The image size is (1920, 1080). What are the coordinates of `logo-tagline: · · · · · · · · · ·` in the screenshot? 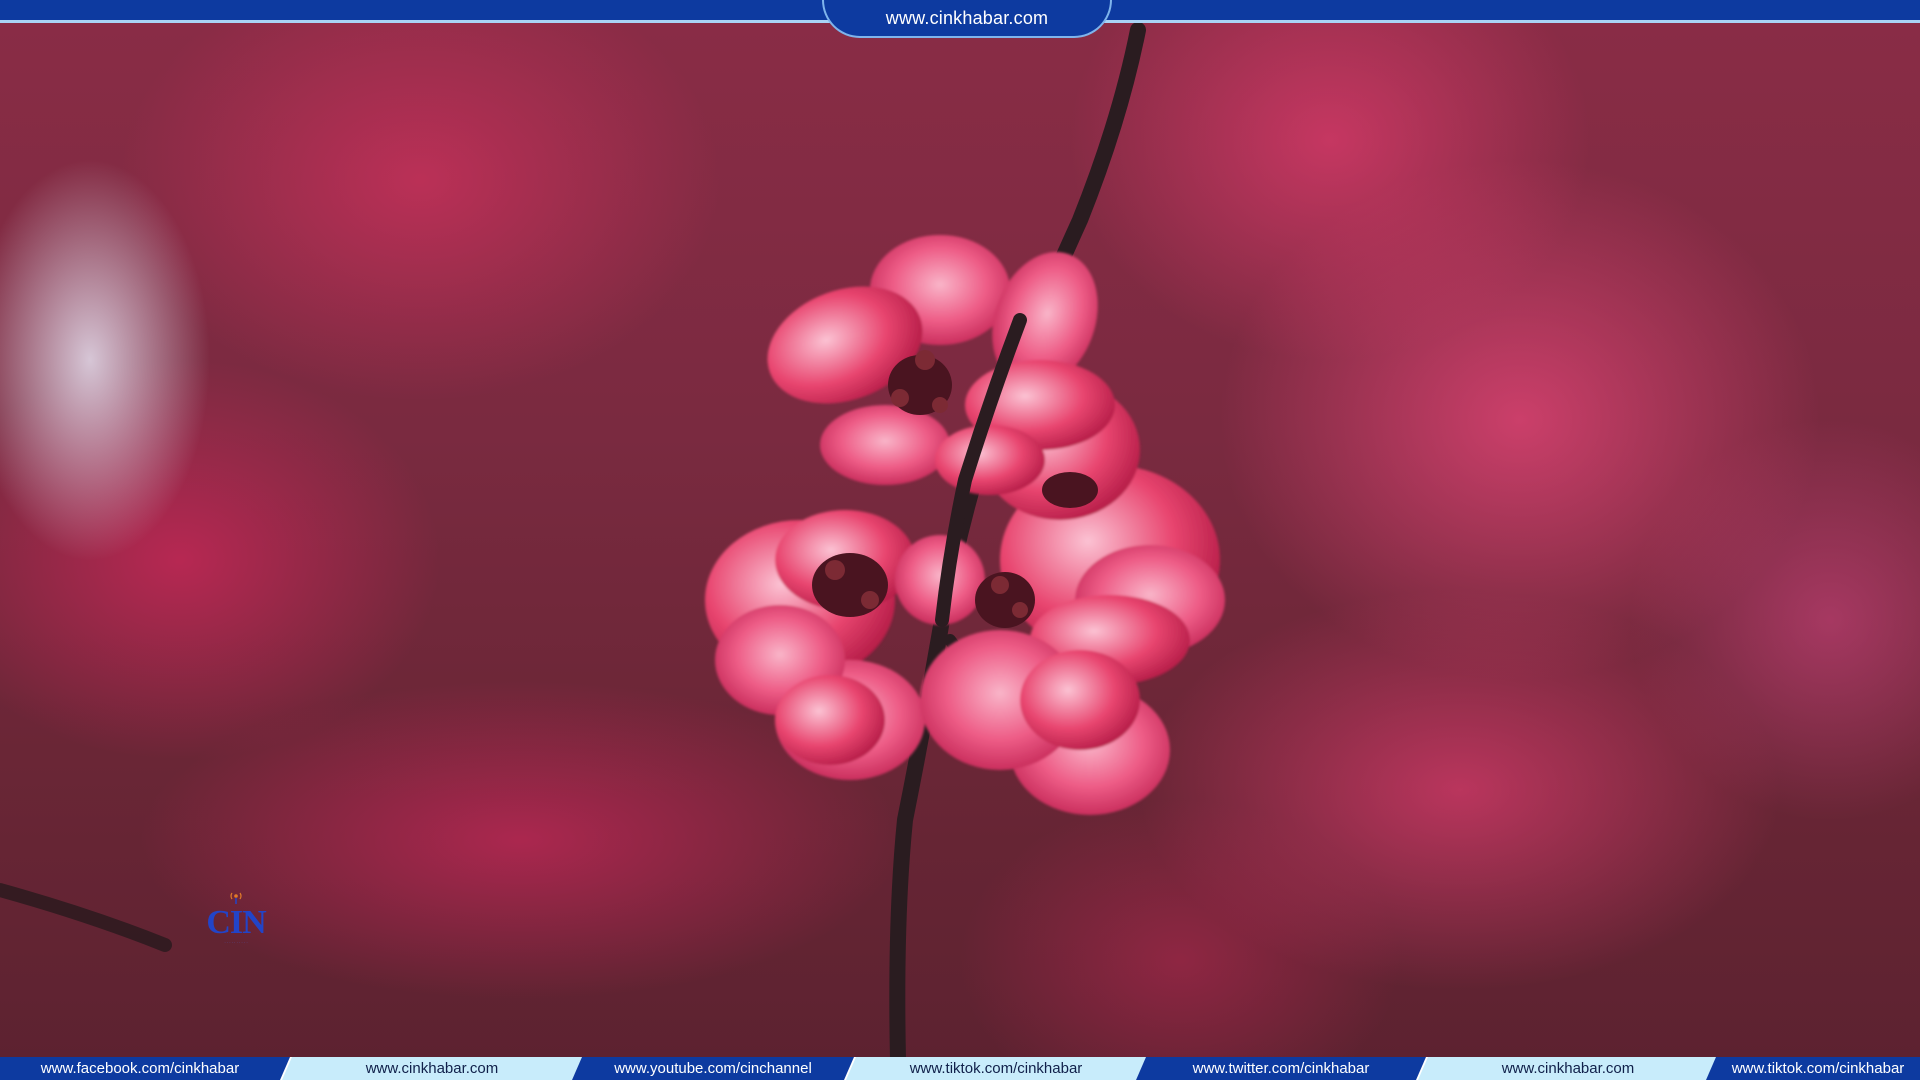 It's located at (236, 942).